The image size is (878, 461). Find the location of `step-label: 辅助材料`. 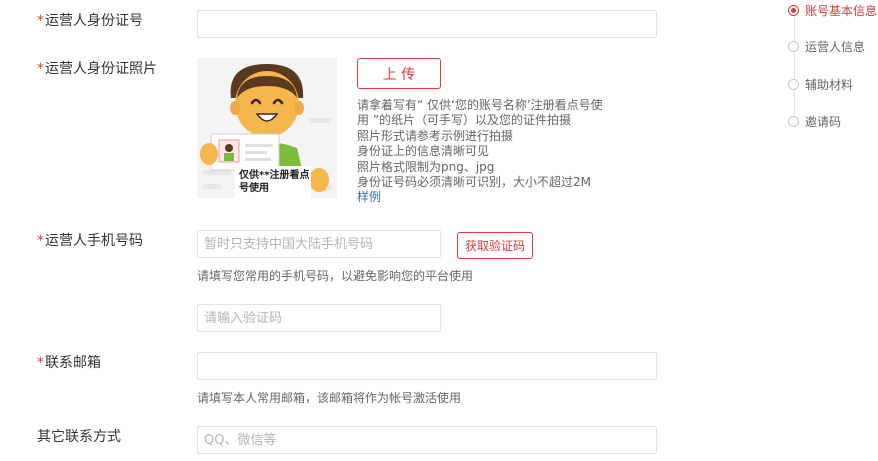

step-label: 辅助材料 is located at coordinates (829, 84).